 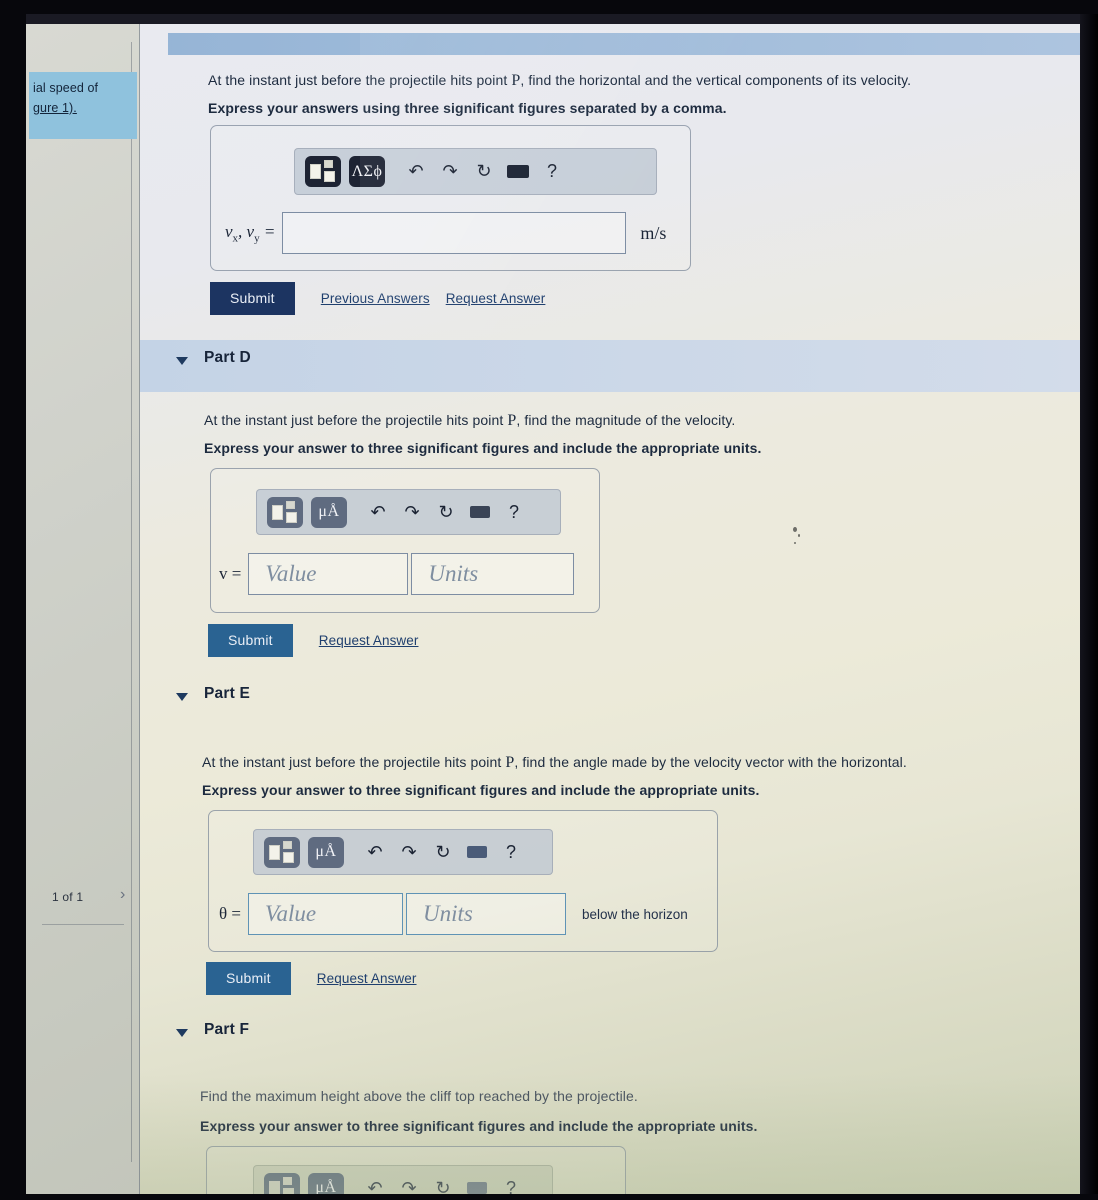 I want to click on part-d-value-input: Value, so click(x=328, y=574).